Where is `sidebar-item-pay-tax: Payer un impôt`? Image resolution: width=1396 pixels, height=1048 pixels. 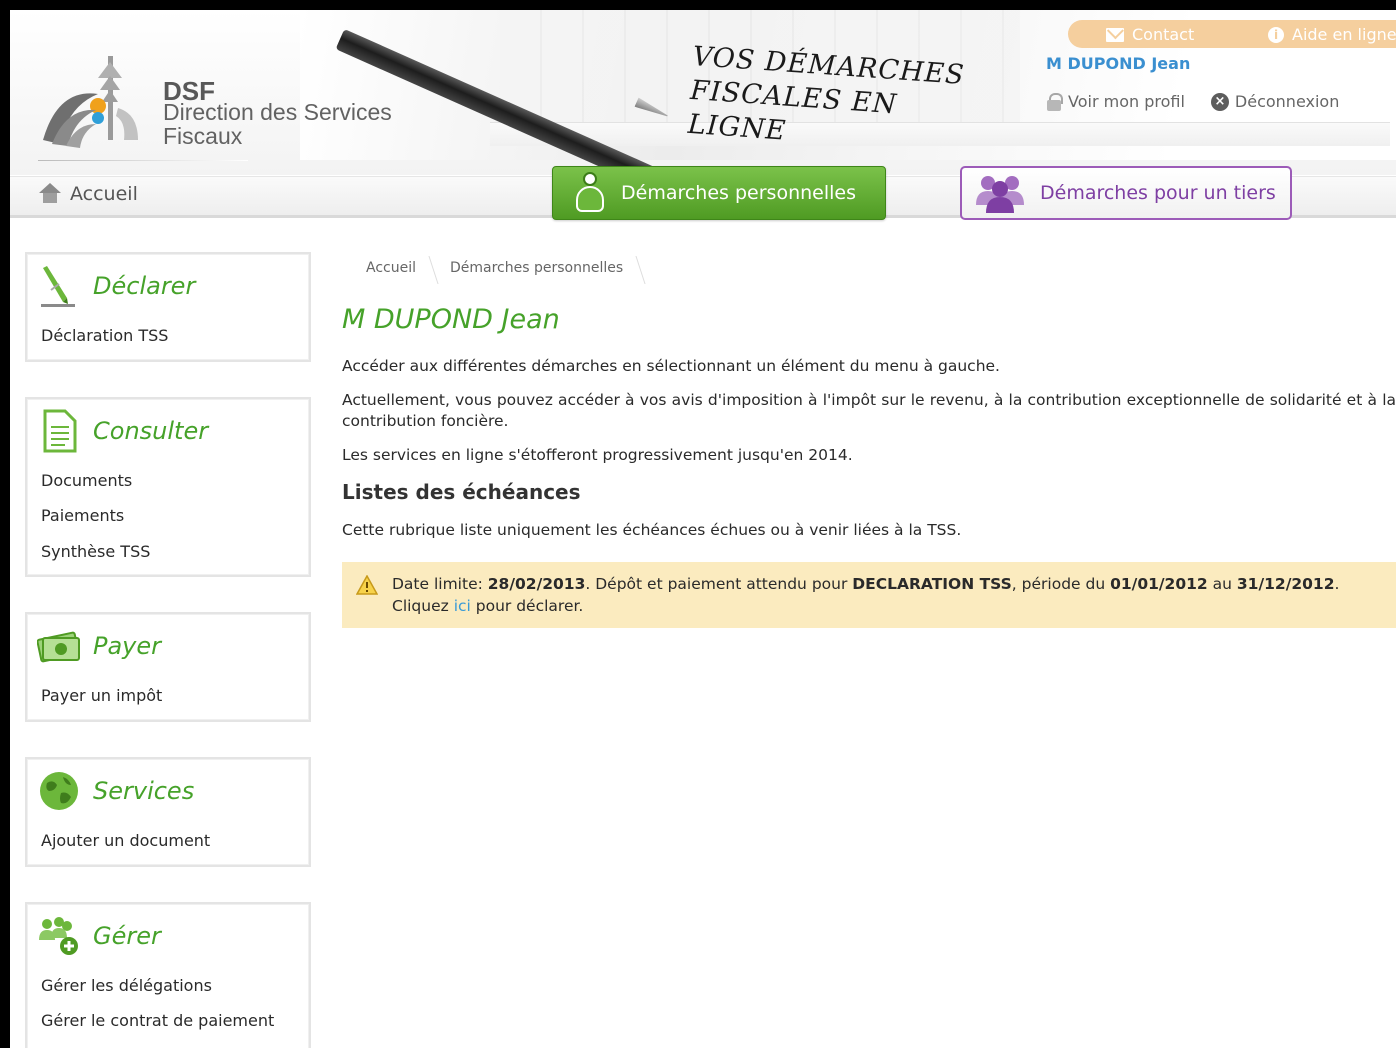 sidebar-item-pay-tax: Payer un impôt is located at coordinates (101, 695).